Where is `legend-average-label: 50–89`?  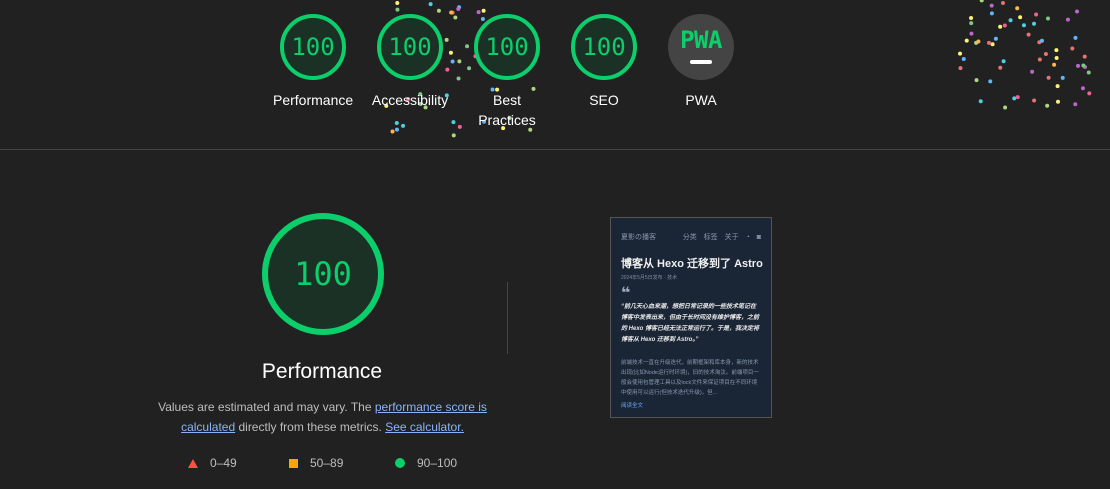 legend-average-label: 50–89 is located at coordinates (327, 463).